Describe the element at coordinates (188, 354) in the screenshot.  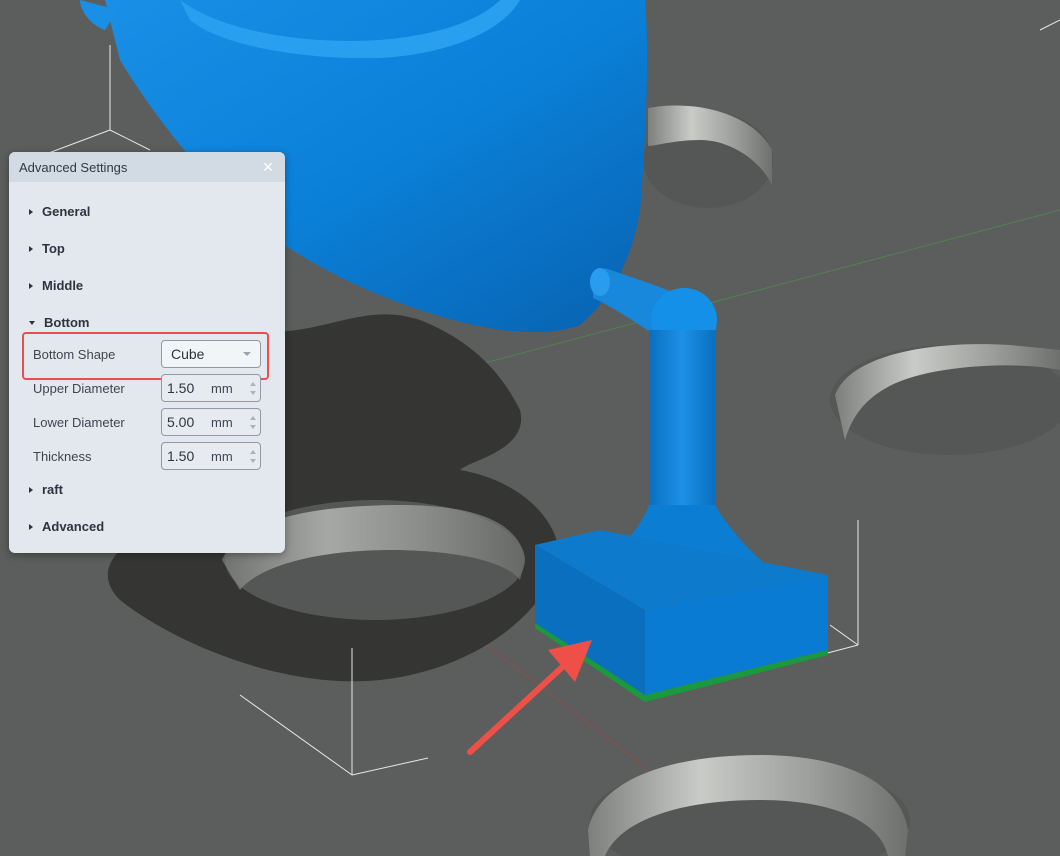
I see `bottom-shape-value: Cube` at that location.